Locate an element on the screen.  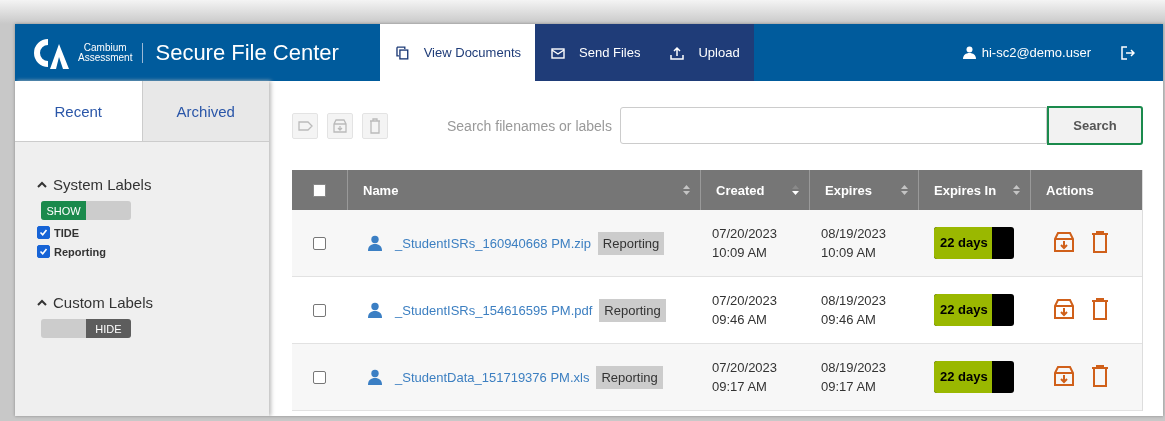
search-label: Search filenames or labels is located at coordinates (529, 125).